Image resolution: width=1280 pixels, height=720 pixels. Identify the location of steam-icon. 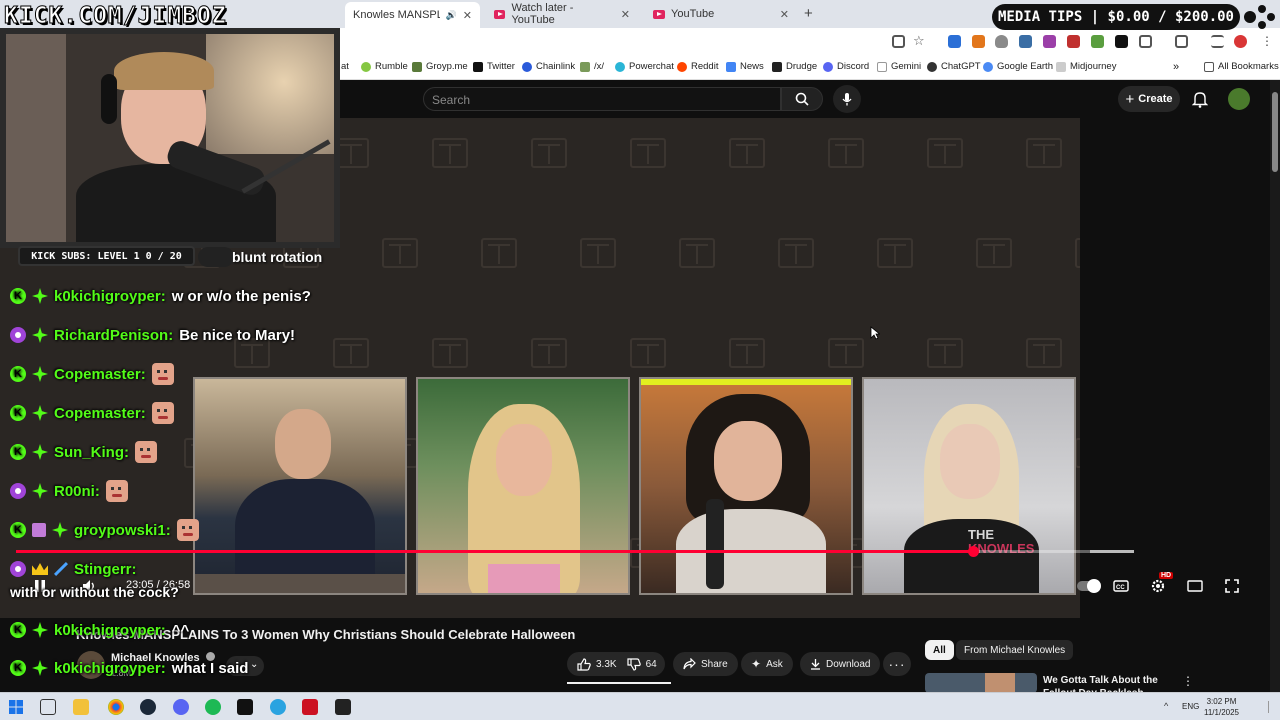
(148, 707).